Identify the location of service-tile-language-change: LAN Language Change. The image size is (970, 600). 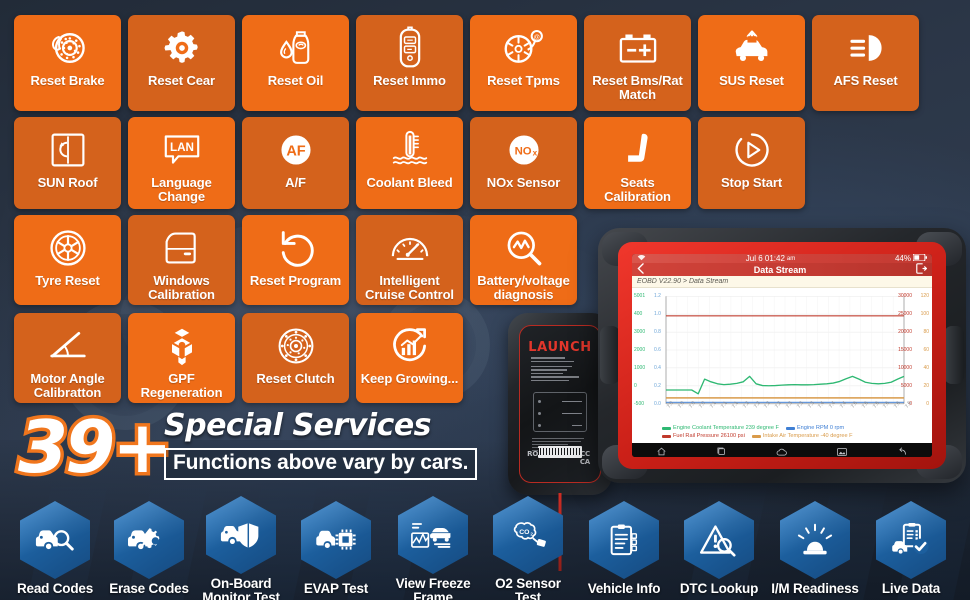
(181, 163).